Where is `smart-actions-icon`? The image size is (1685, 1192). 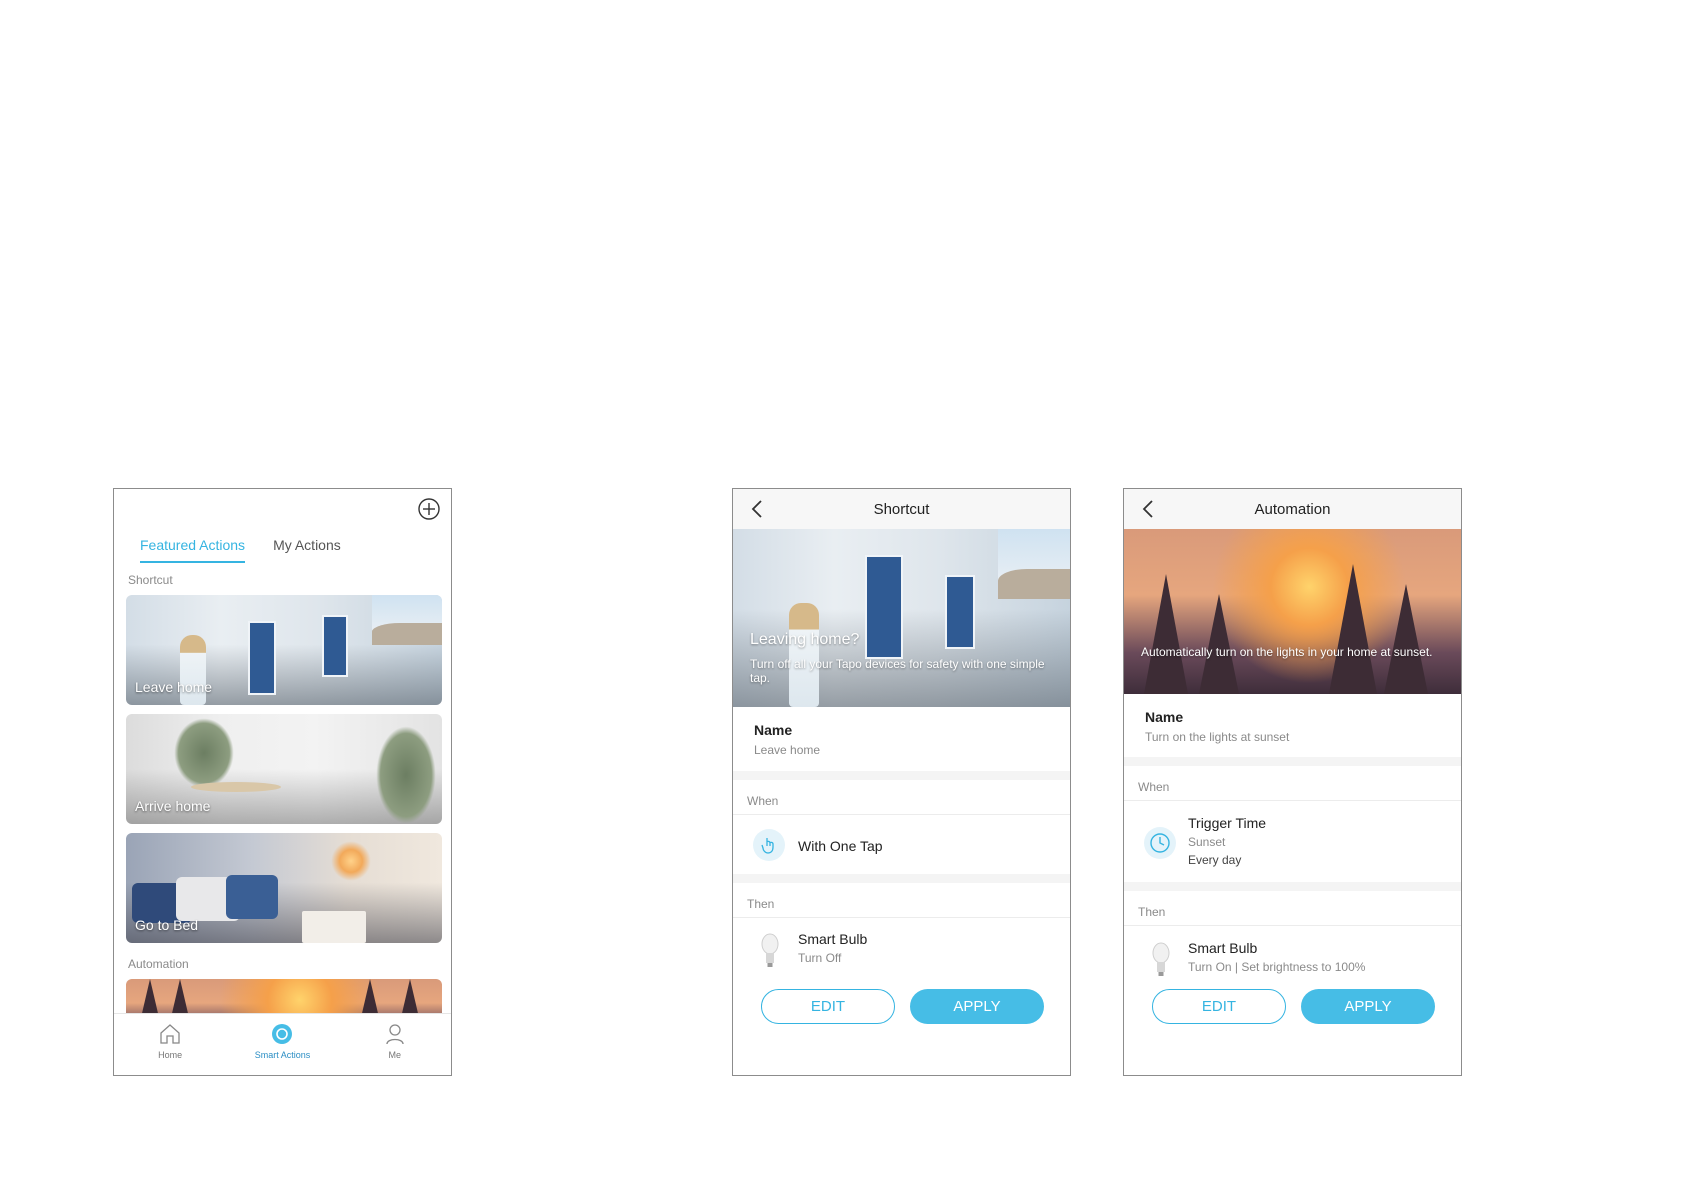 smart-actions-icon is located at coordinates (282, 1034).